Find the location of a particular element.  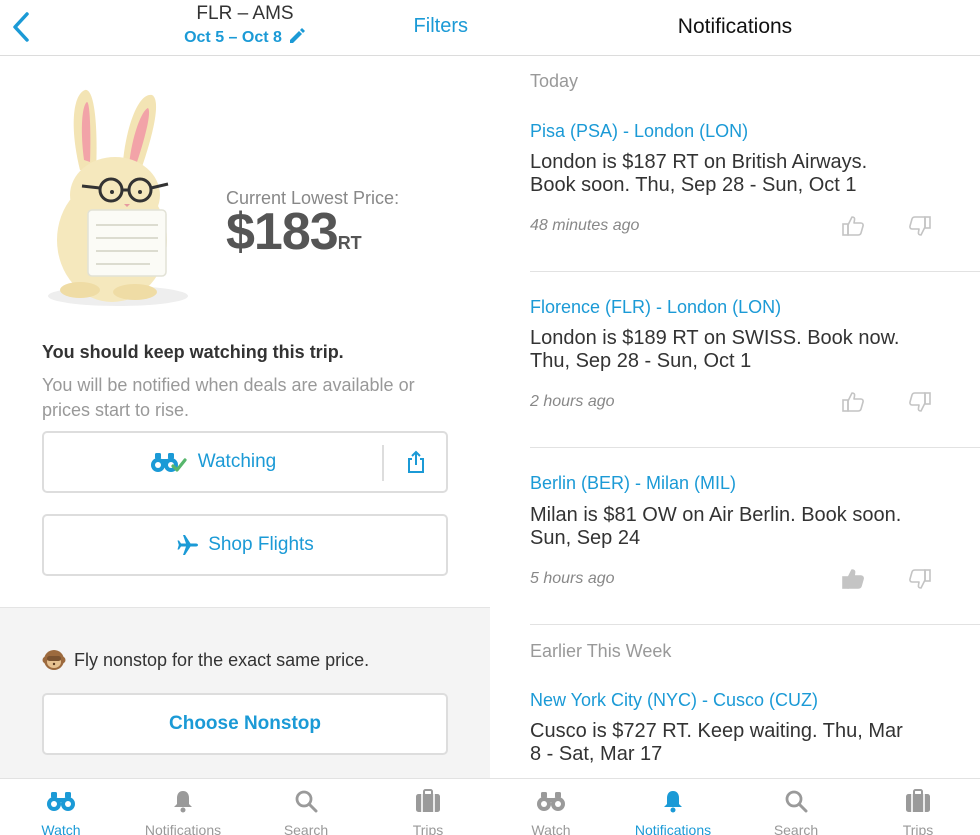

notification-time: 5 hours ago is located at coordinates (572, 578).